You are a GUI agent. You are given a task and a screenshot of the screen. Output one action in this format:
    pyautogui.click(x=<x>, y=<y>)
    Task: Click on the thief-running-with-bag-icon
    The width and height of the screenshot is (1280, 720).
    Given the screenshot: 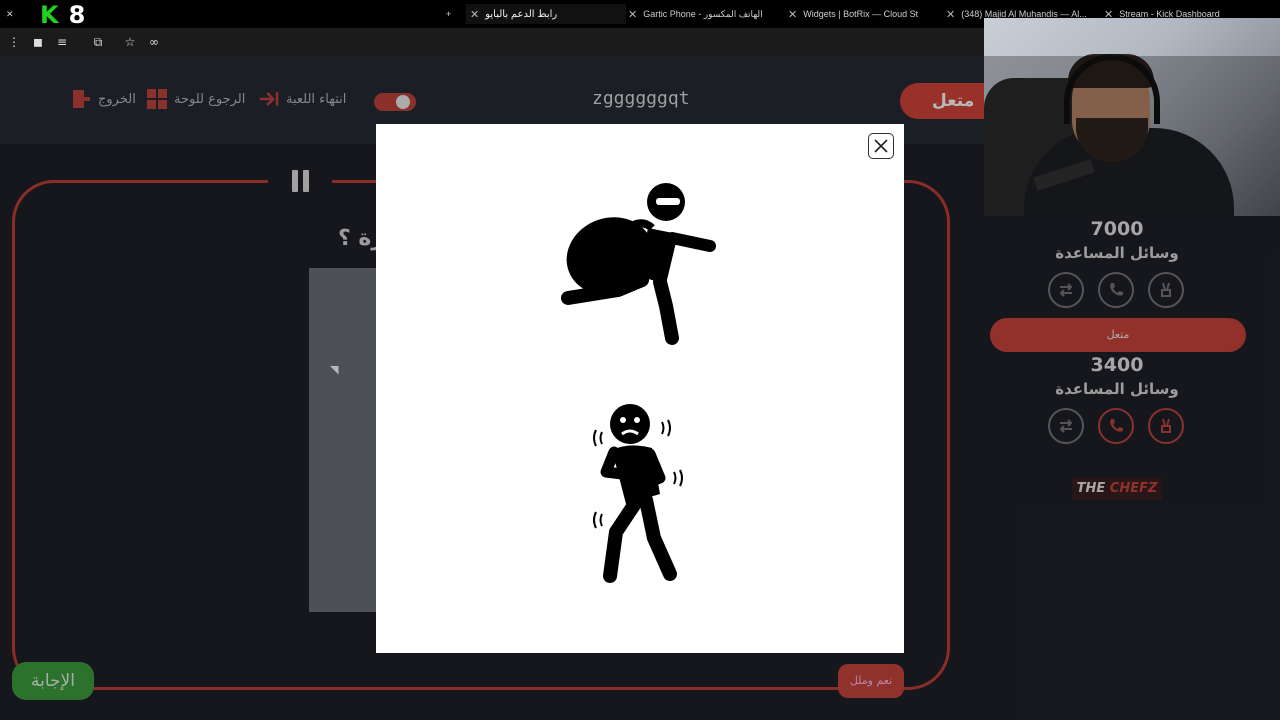 What is the action you would take?
    pyautogui.click(x=638, y=264)
    